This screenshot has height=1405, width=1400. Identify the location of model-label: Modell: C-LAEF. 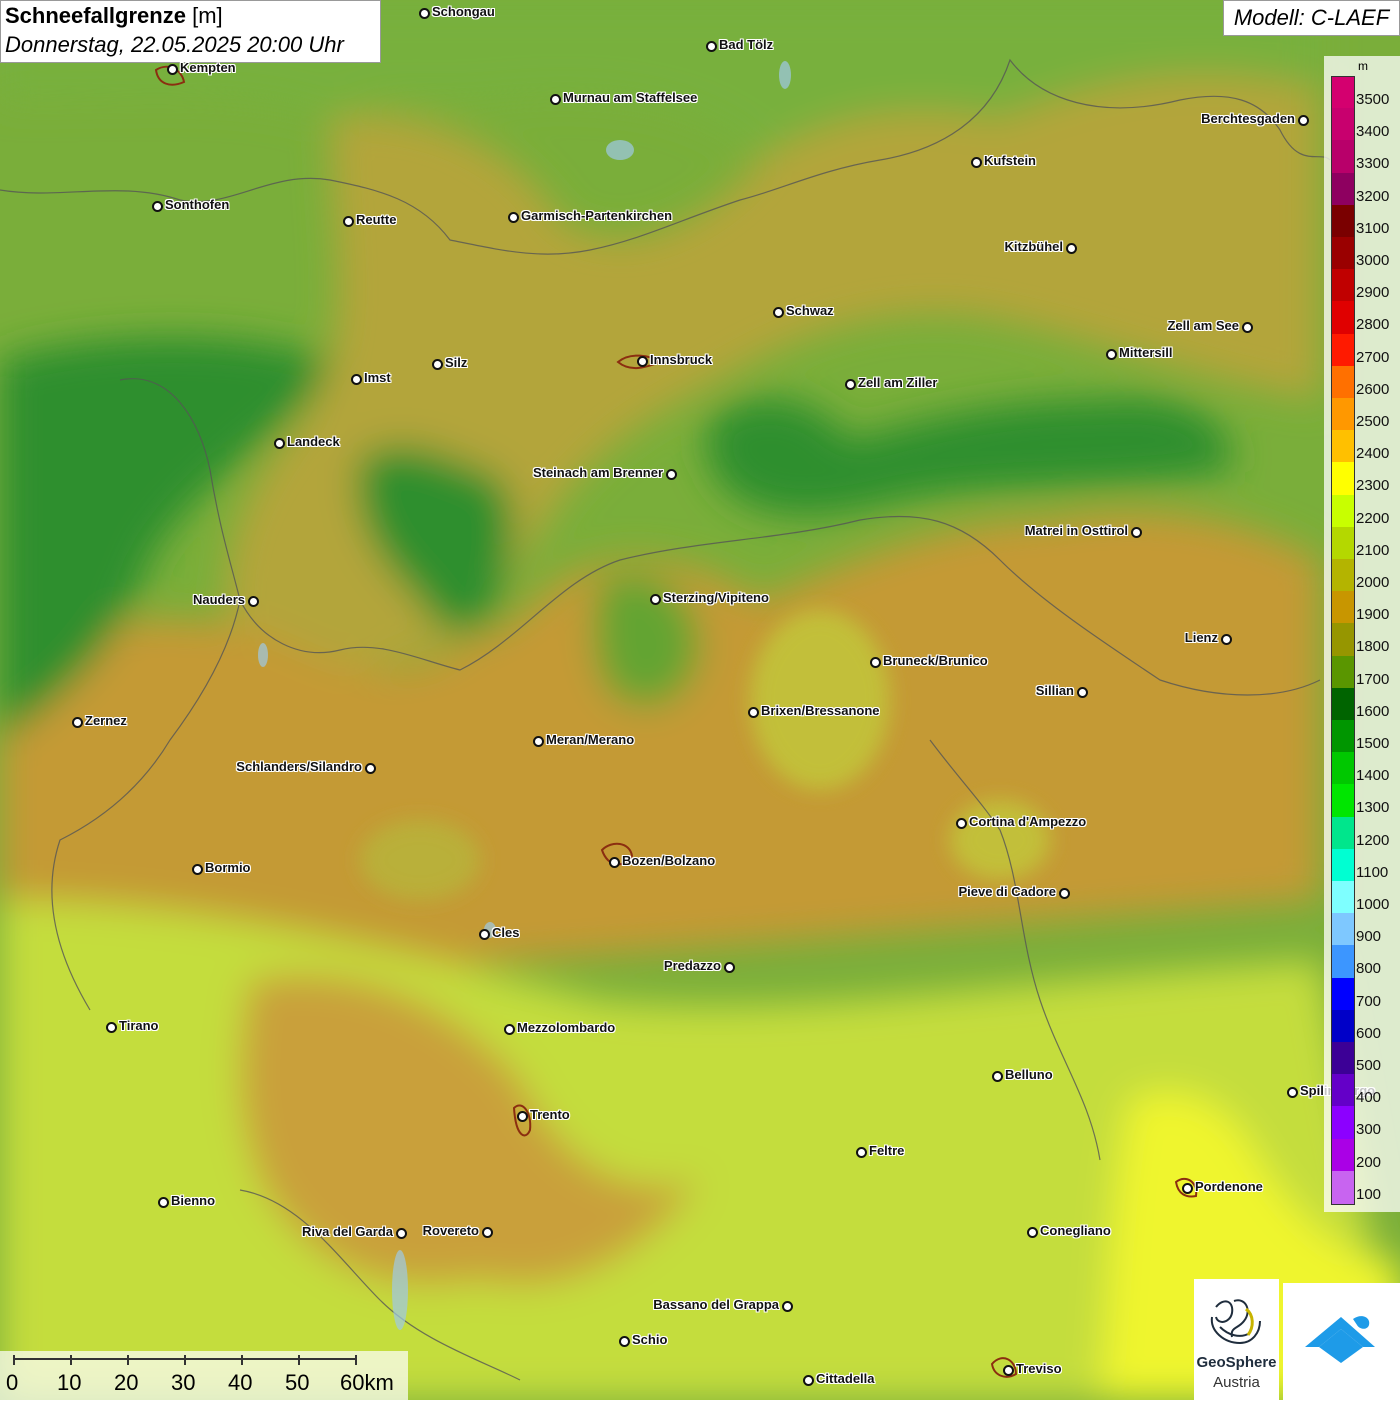
(1311, 18).